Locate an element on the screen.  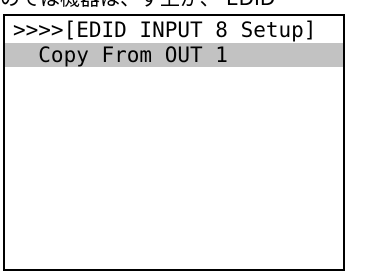
top-caption-text: のでは機器は、ず上が、 EDID is located at coordinates (184, 5).